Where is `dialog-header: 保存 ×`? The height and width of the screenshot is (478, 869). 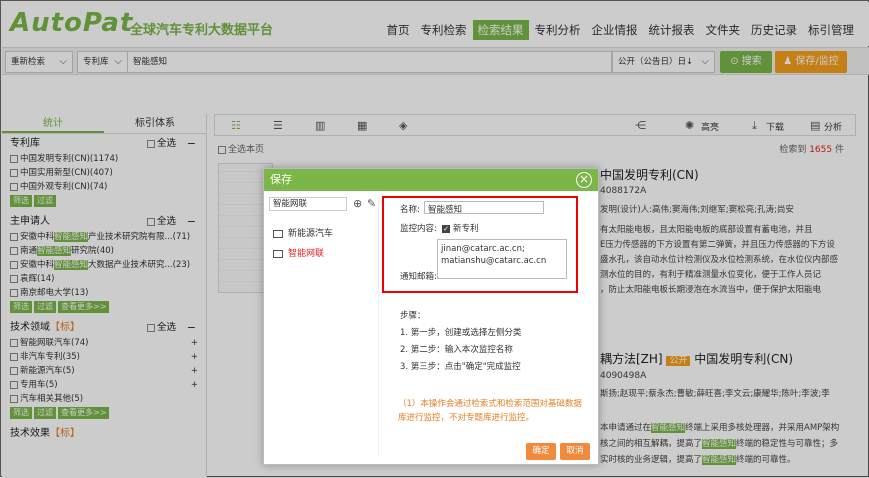
dialog-header: 保存 × is located at coordinates (431, 180).